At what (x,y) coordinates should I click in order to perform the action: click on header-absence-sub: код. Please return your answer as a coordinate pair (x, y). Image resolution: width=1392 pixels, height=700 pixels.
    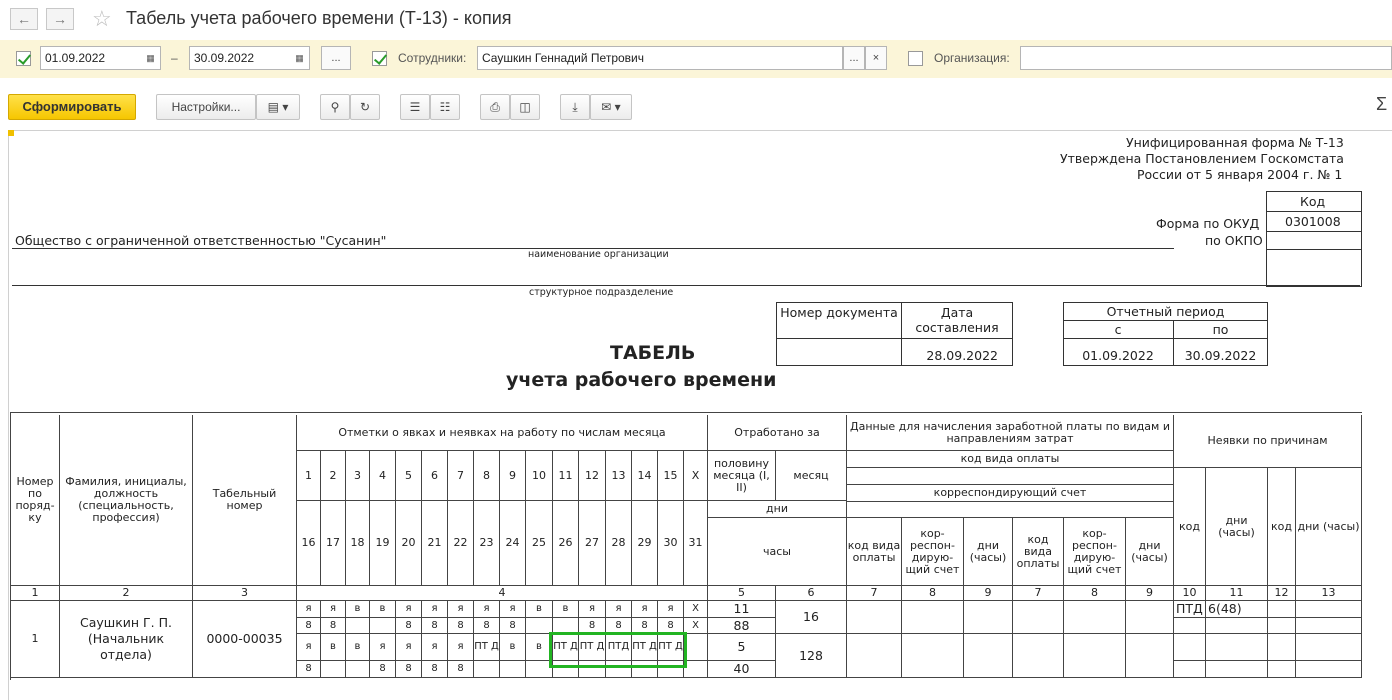
    Looking at the image, I should click on (1190, 527).